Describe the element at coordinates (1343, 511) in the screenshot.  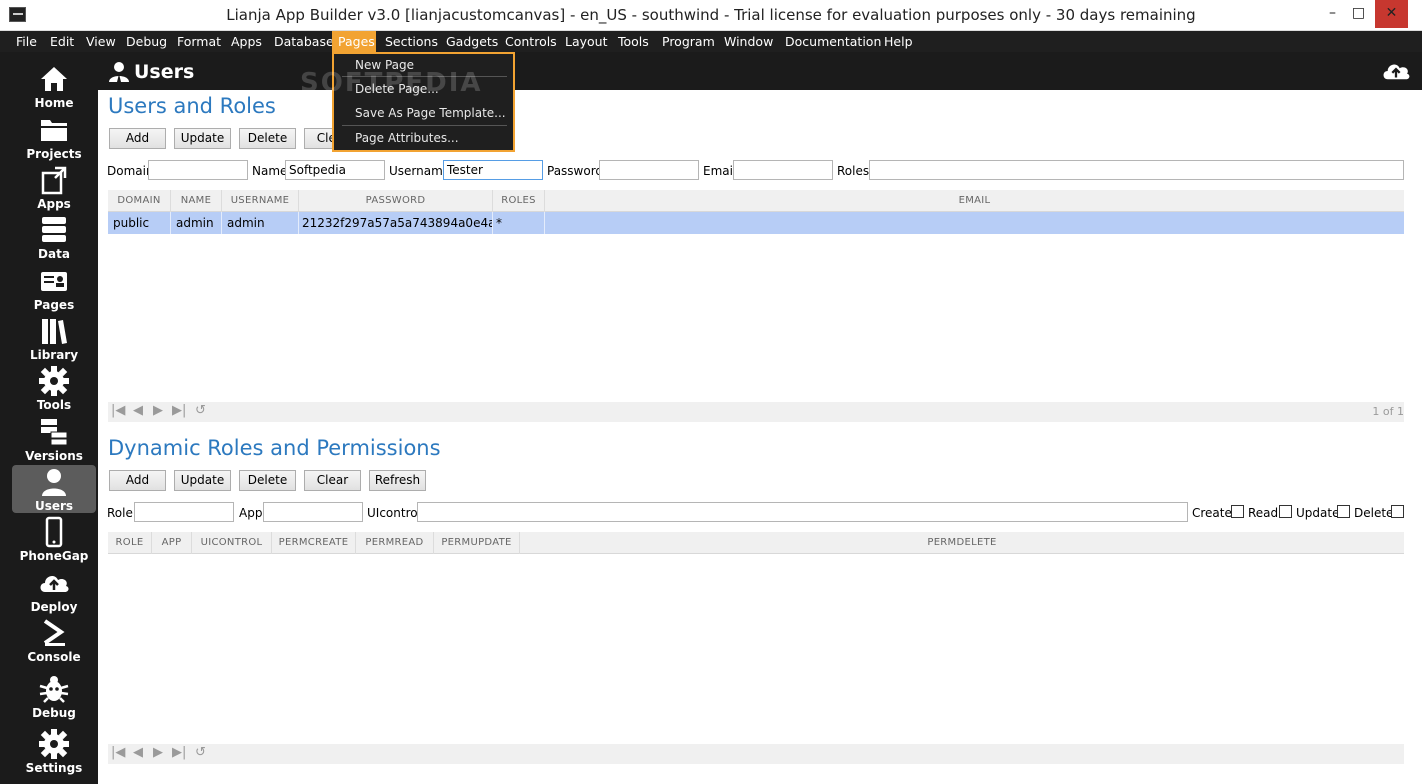
I see `update-checkbox` at that location.